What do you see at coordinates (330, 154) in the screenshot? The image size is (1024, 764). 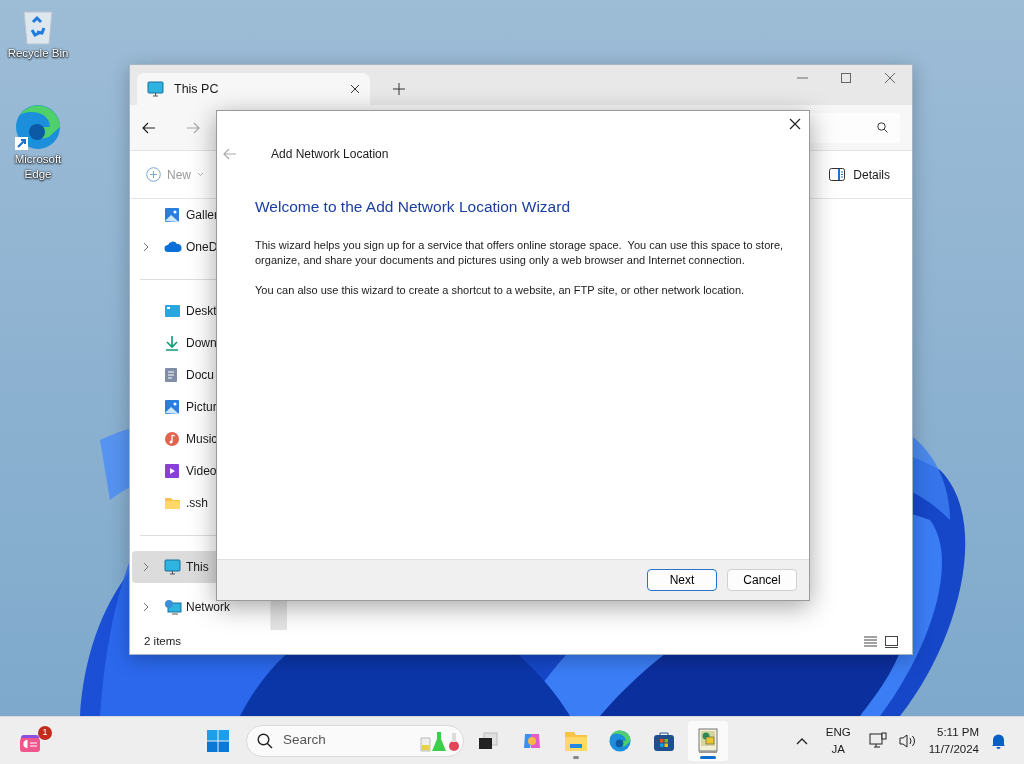 I see `dialog-title: Add Network Location` at bounding box center [330, 154].